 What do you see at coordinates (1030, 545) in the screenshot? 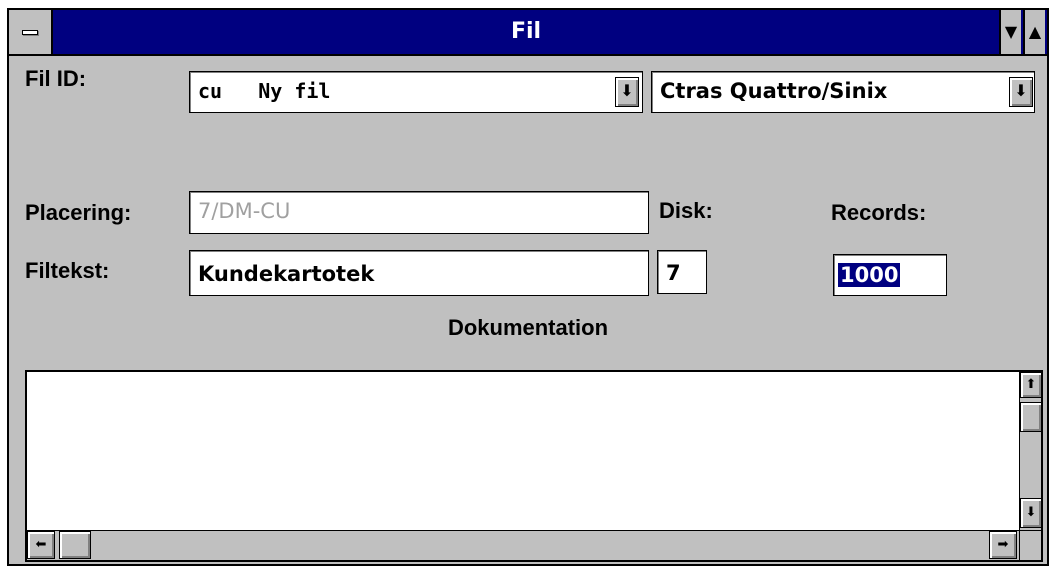
I see `scrollbar-corner` at bounding box center [1030, 545].